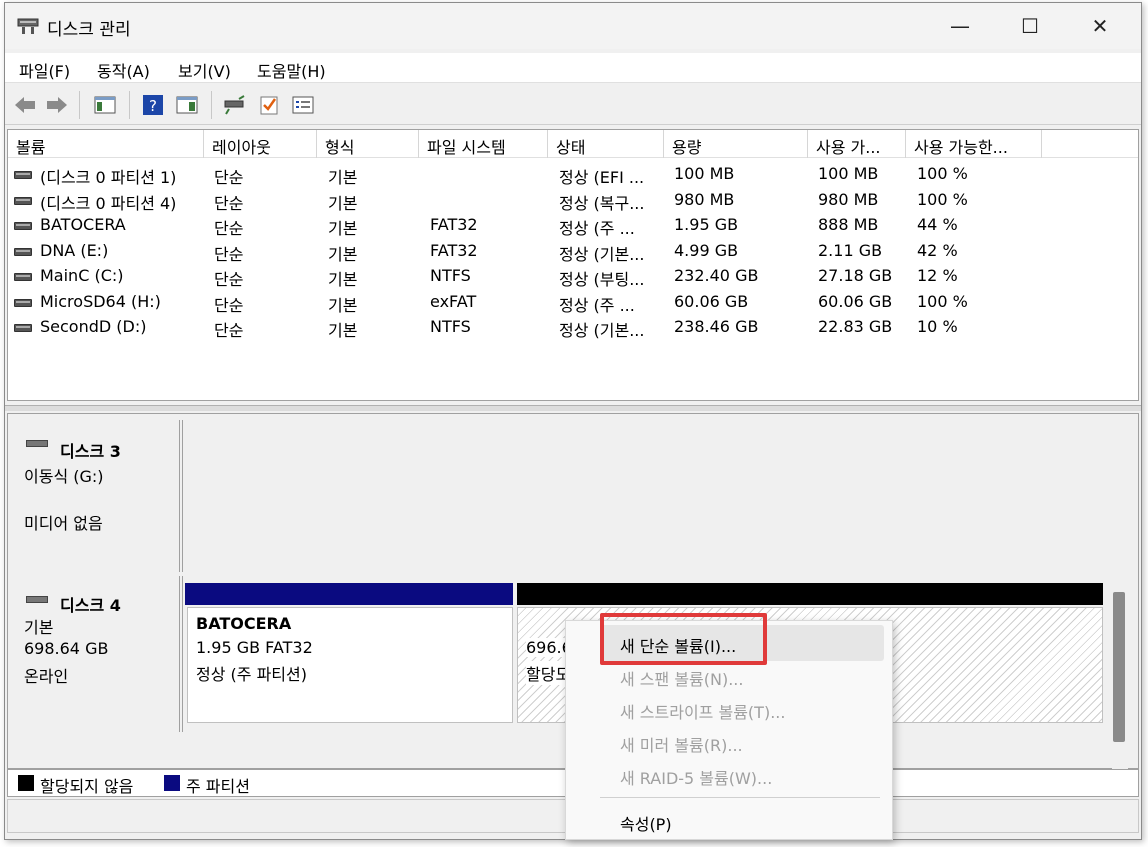 The image size is (1148, 847). I want to click on minimize-button: —, so click(960, 26).